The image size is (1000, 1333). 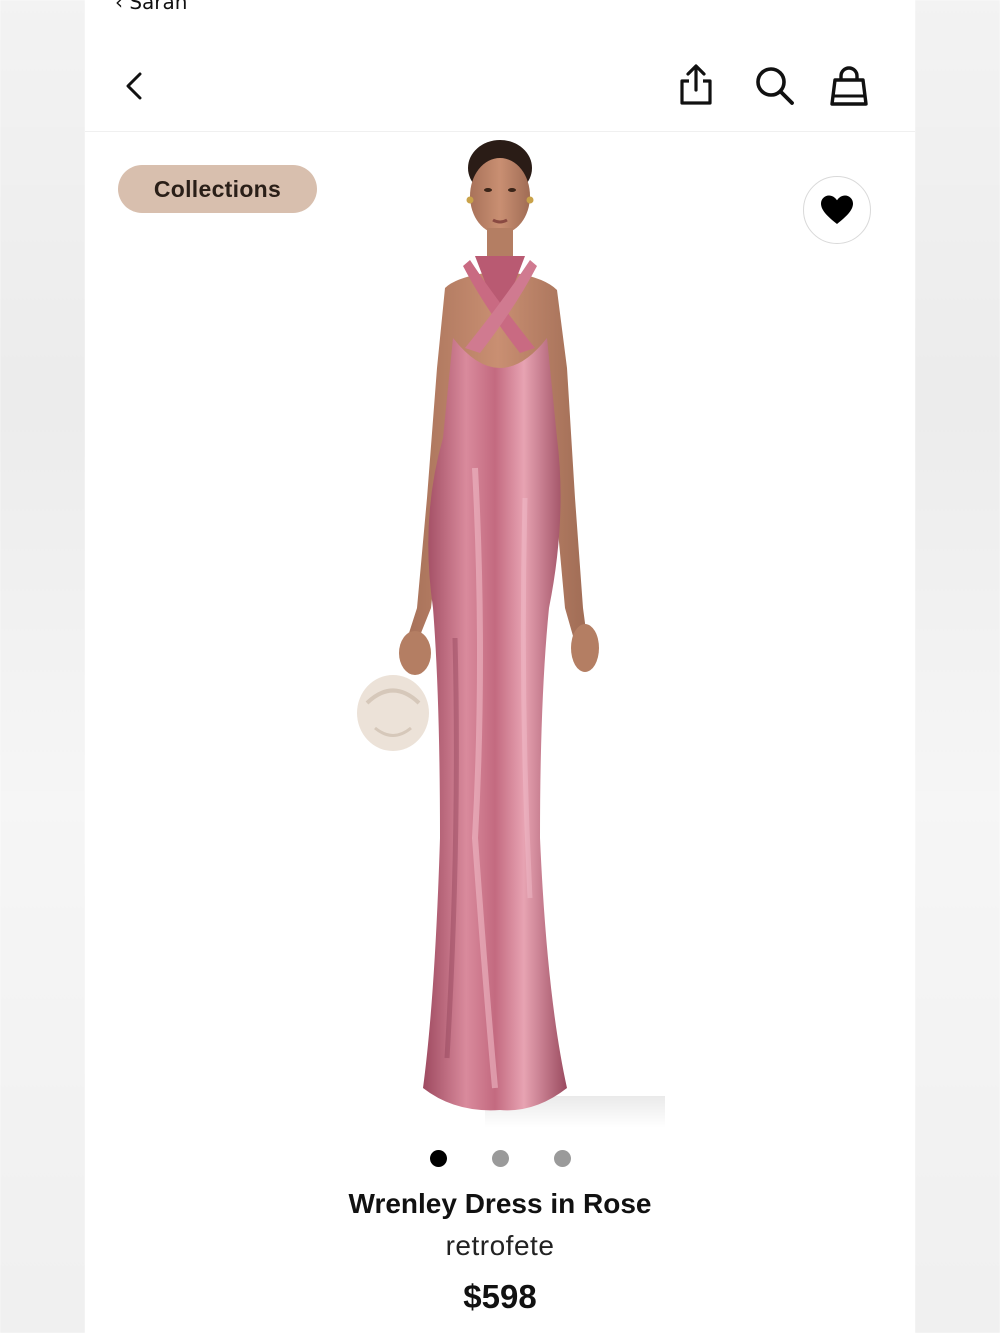 I want to click on shopping-bag-button, so click(x=849, y=86).